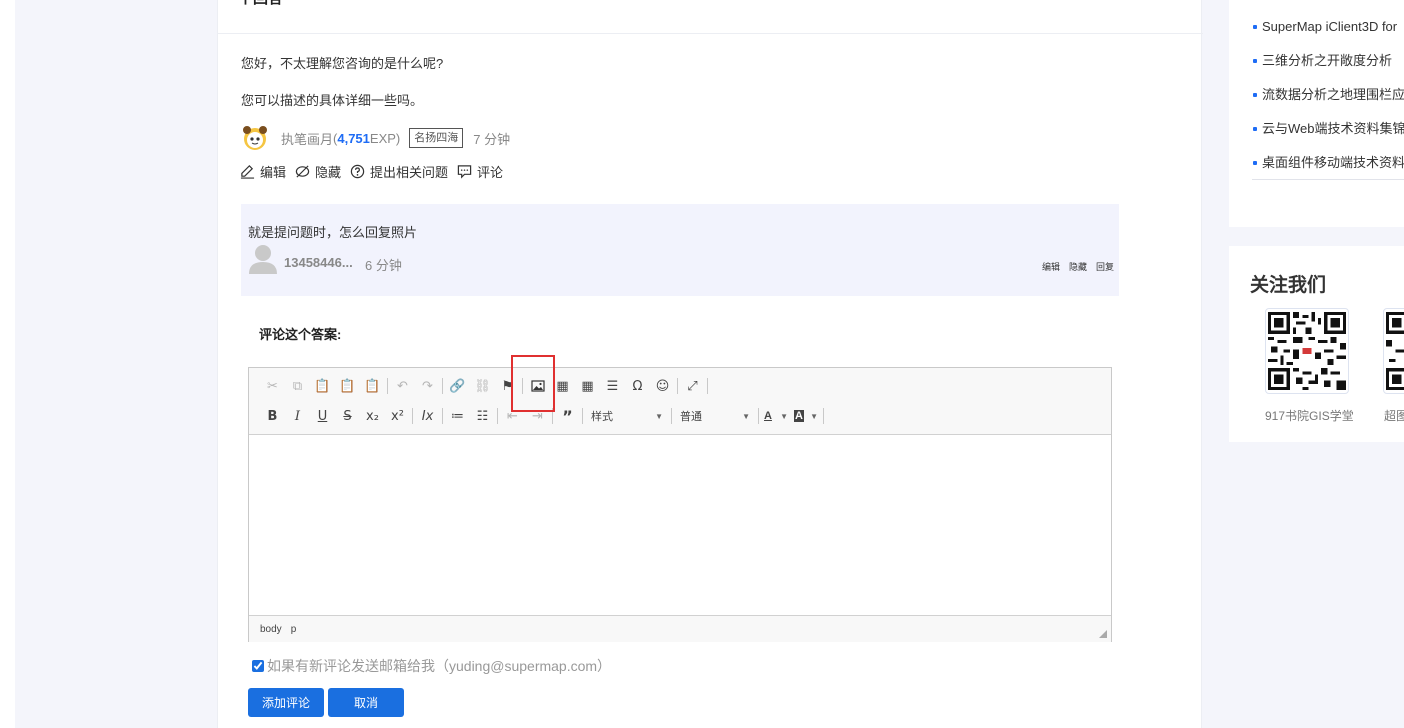 The image size is (1404, 728). What do you see at coordinates (273, 172) in the screenshot?
I see `edit-label: 编辑` at bounding box center [273, 172].